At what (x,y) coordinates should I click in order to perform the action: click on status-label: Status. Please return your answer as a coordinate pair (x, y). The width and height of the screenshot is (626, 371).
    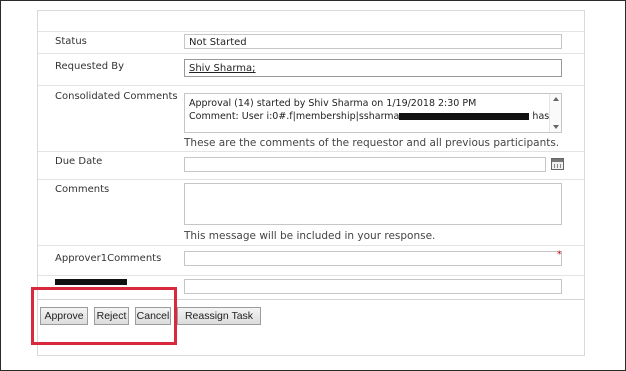
    Looking at the image, I should click on (71, 41).